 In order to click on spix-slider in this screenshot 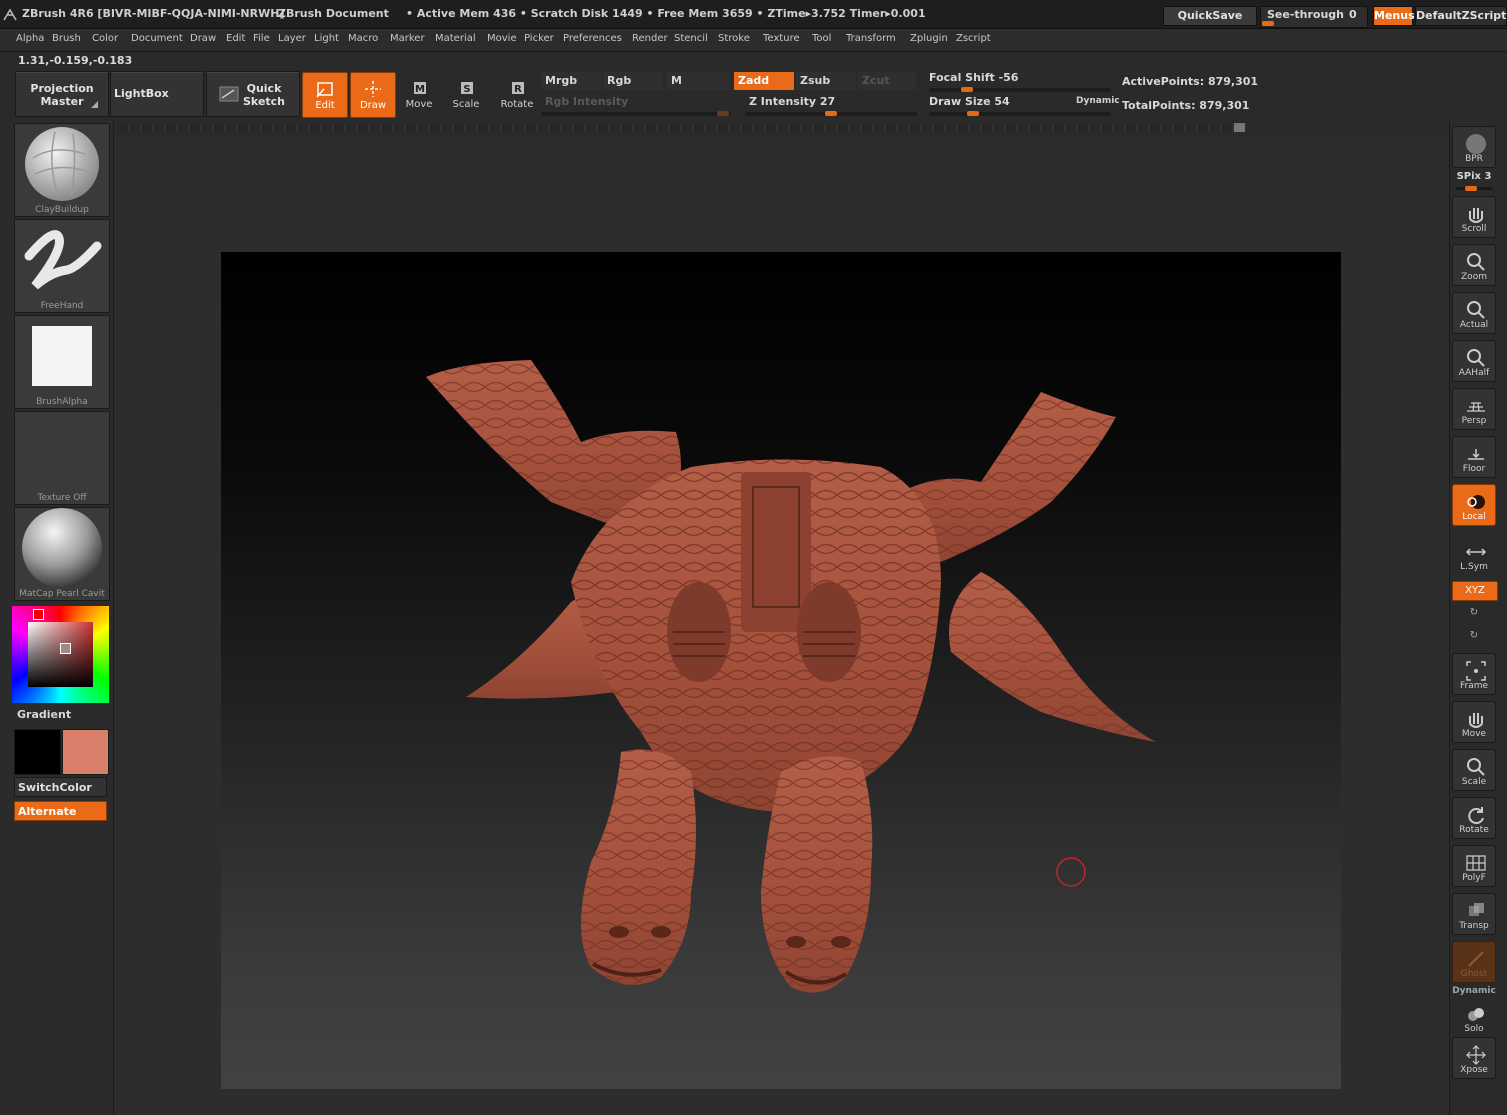, I will do `click(1474, 188)`.